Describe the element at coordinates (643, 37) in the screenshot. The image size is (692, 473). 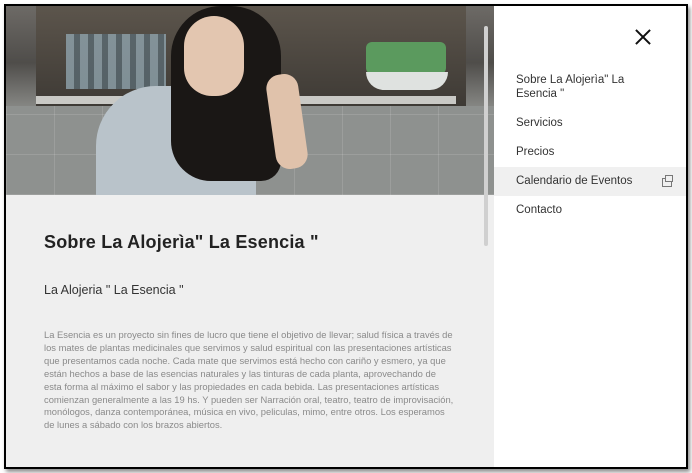
I see `close-icon` at that location.